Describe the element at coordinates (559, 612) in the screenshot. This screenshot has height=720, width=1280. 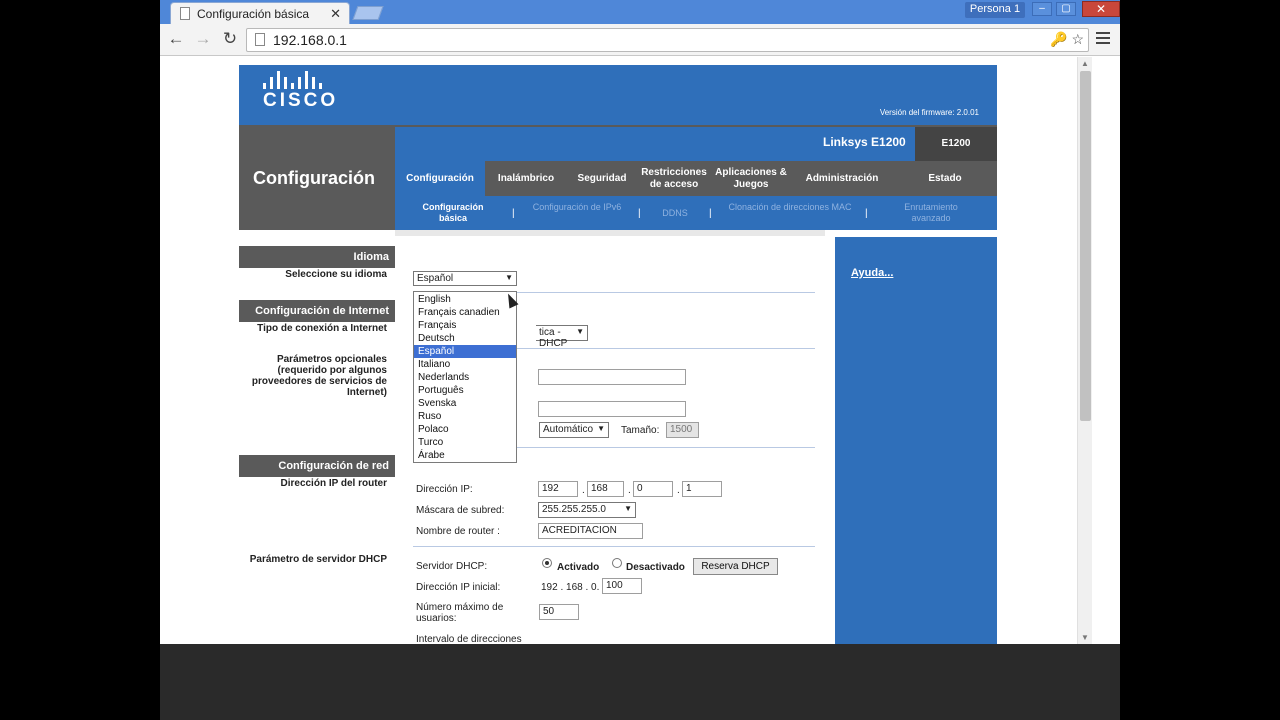
I see `max-users-field: 50` at that location.